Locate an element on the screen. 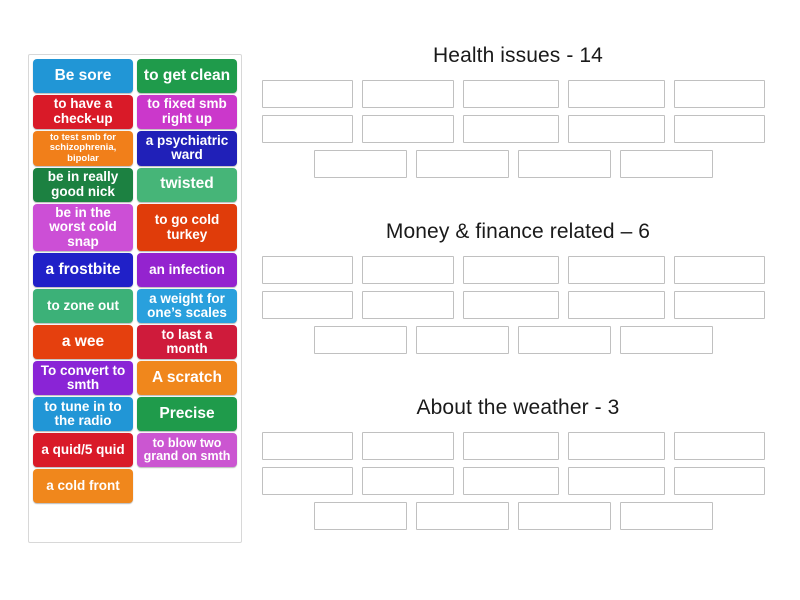 Image resolution: width=800 pixels, height=600 pixels. word-tile: a cold front is located at coordinates (83, 486).